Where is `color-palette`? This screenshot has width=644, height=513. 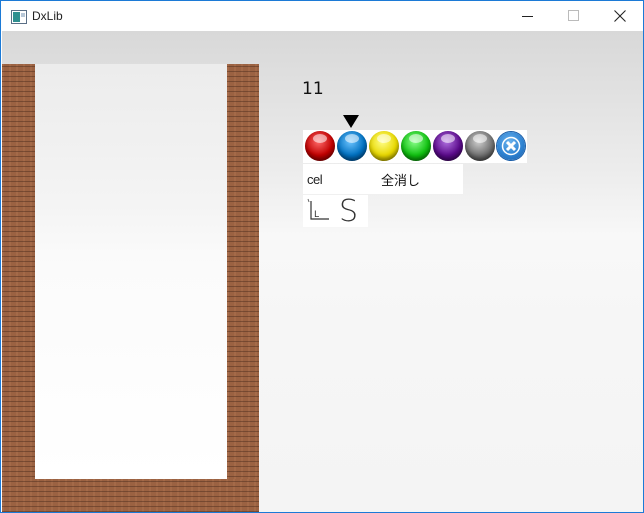
color-palette is located at coordinates (415, 146).